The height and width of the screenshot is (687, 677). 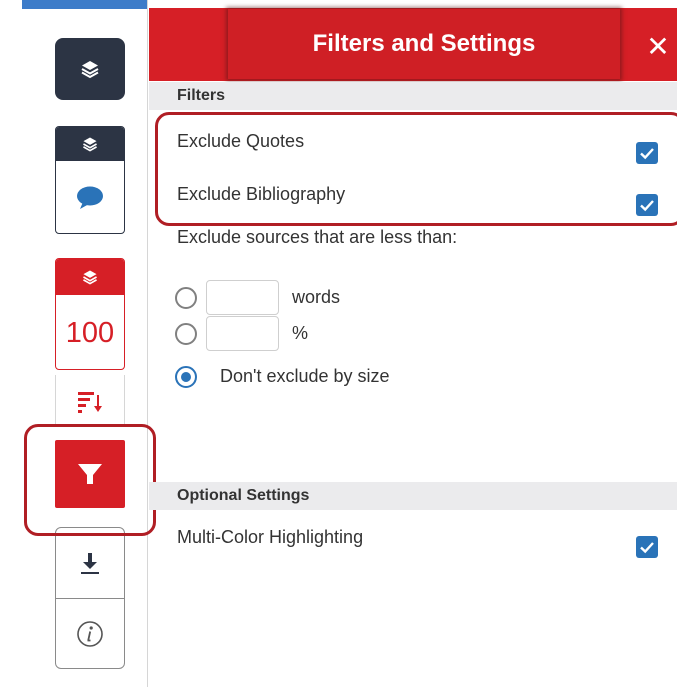 I want to click on download-icon, so click(x=90, y=563).